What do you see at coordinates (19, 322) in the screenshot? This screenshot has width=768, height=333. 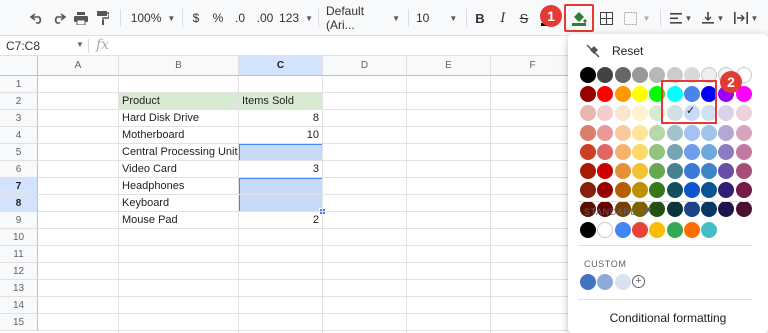 I see `row-header-15: 15` at bounding box center [19, 322].